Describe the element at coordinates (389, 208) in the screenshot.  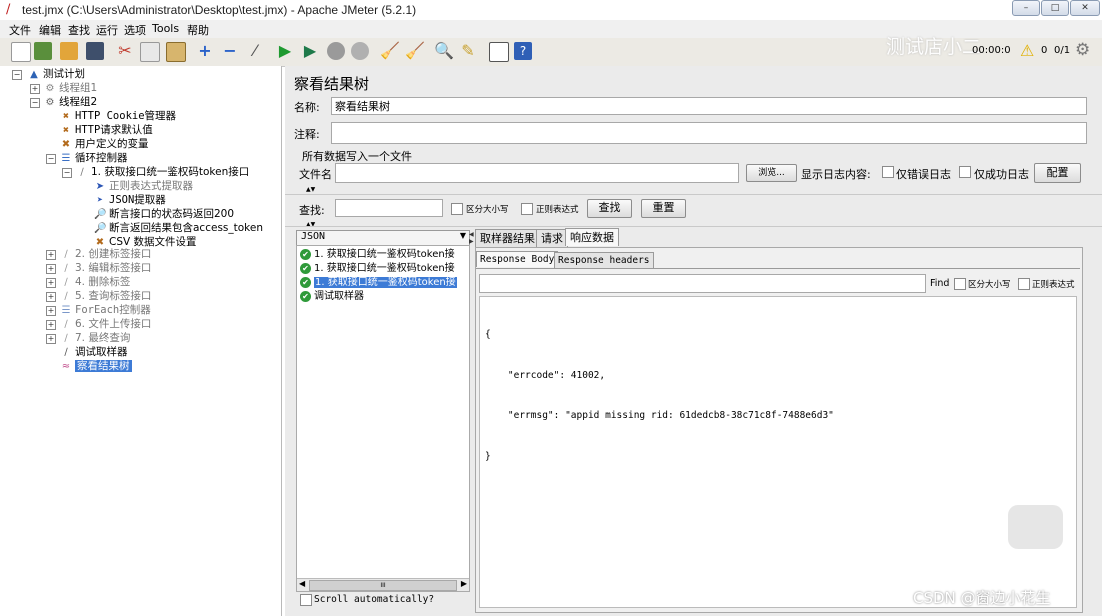
I see `search-input` at that location.